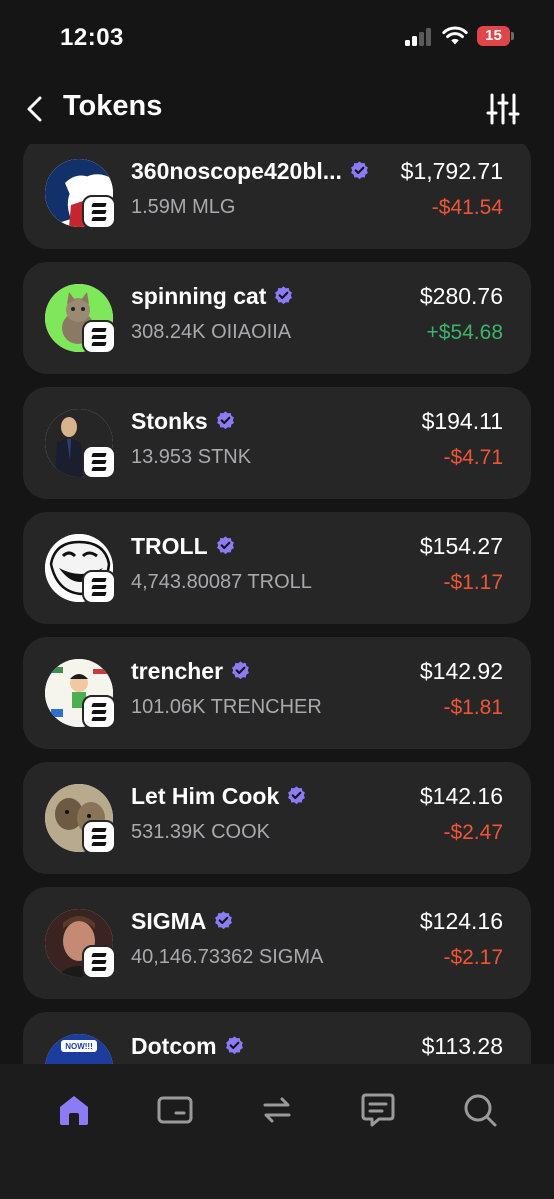  What do you see at coordinates (461, 296) in the screenshot?
I see `token-value: $280.76` at bounding box center [461, 296].